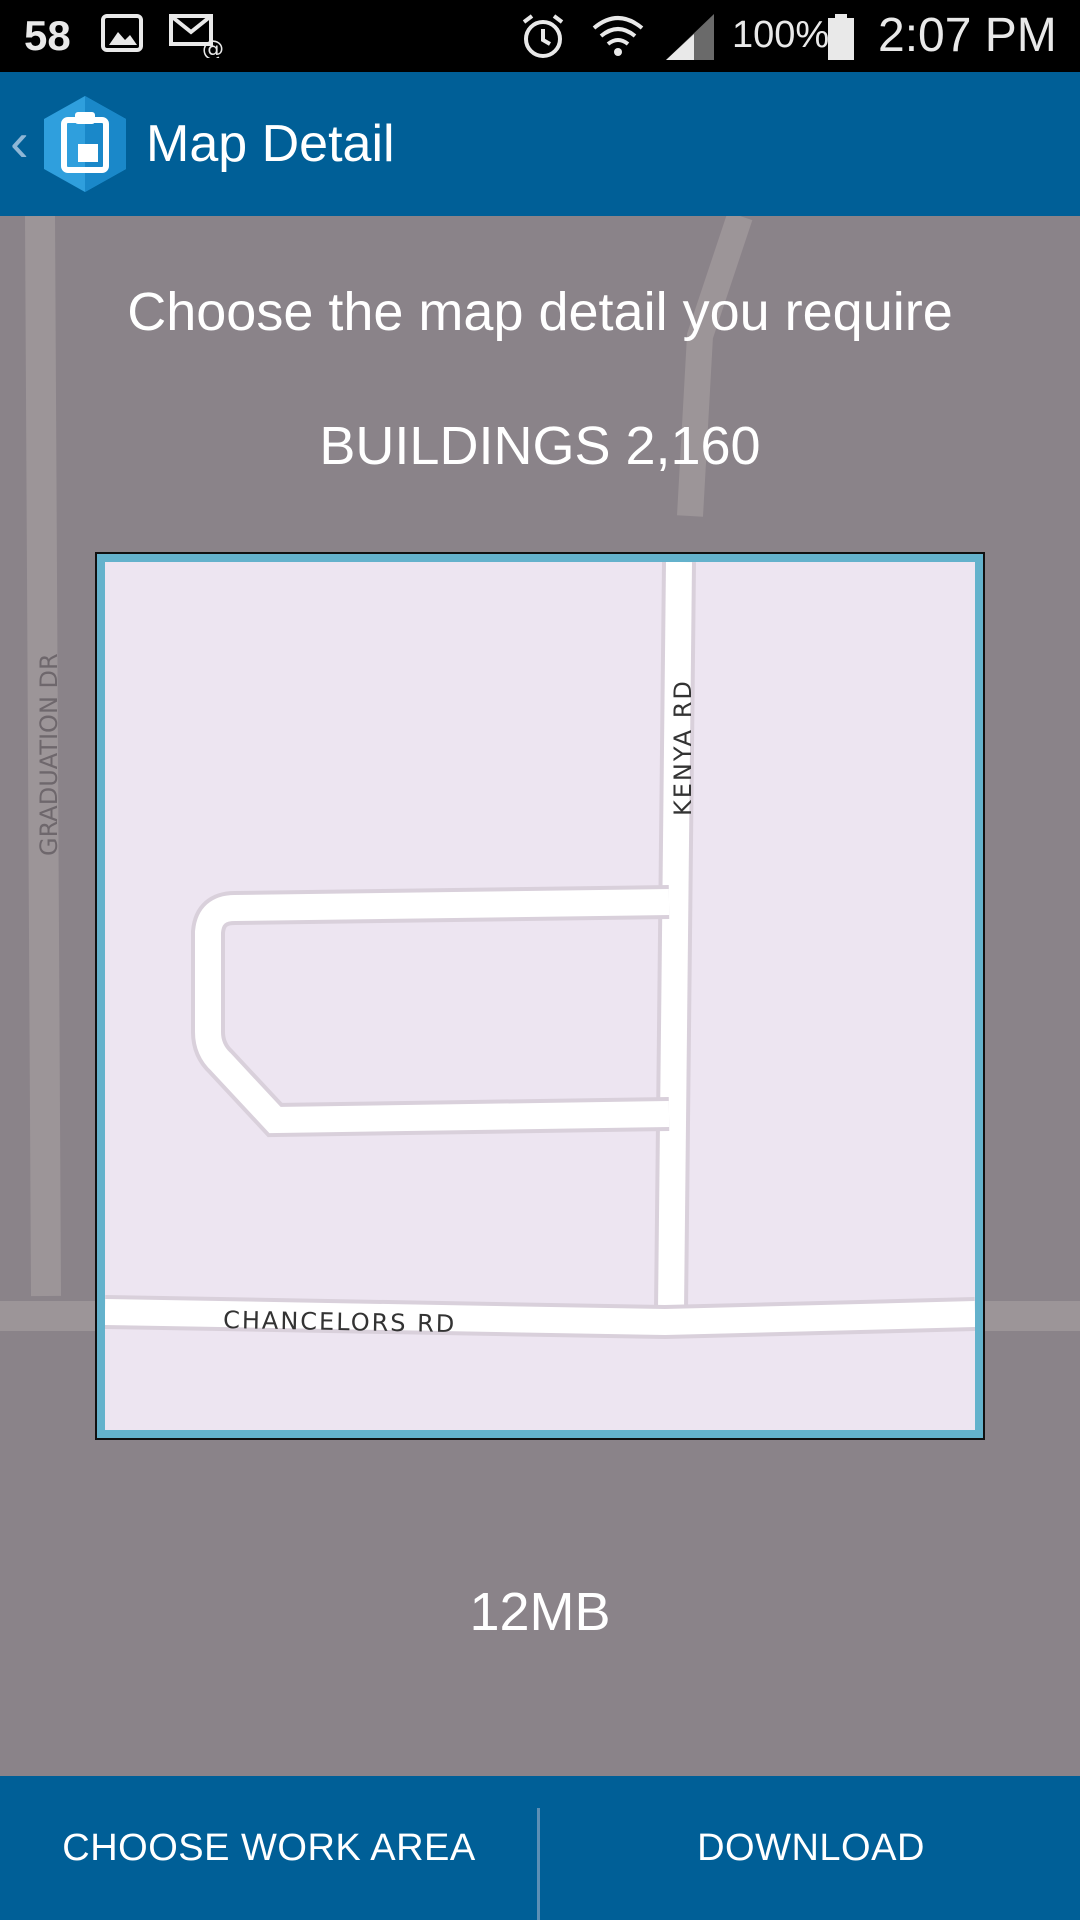 This screenshot has width=1080, height=1920. What do you see at coordinates (49, 754) in the screenshot?
I see `background-street-label: GRADUATION DR` at bounding box center [49, 754].